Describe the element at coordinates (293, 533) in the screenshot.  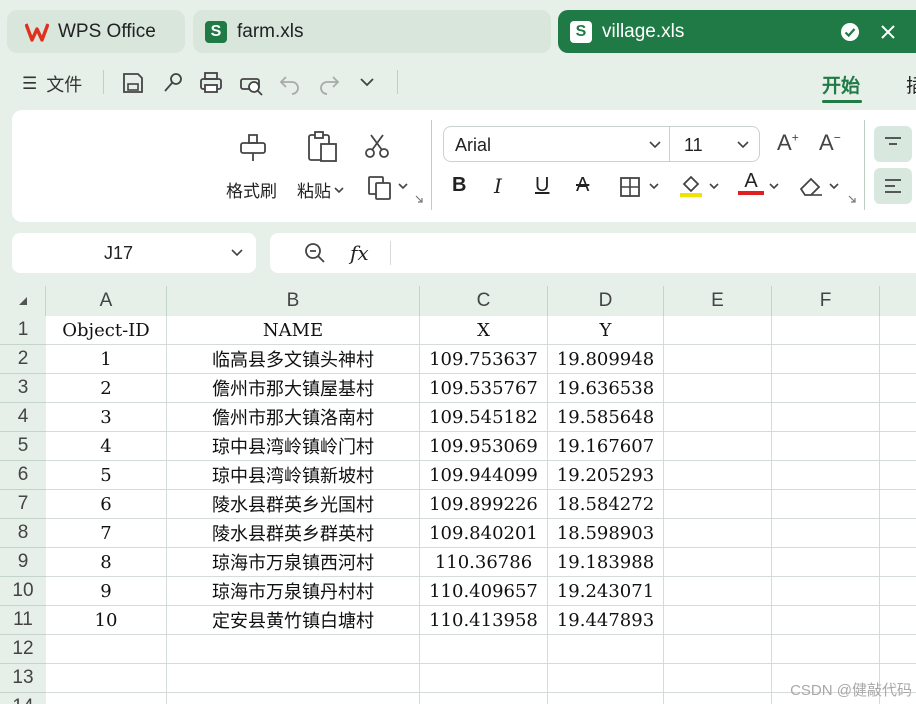
I see `cell: 陵水县群英乡群英村` at that location.